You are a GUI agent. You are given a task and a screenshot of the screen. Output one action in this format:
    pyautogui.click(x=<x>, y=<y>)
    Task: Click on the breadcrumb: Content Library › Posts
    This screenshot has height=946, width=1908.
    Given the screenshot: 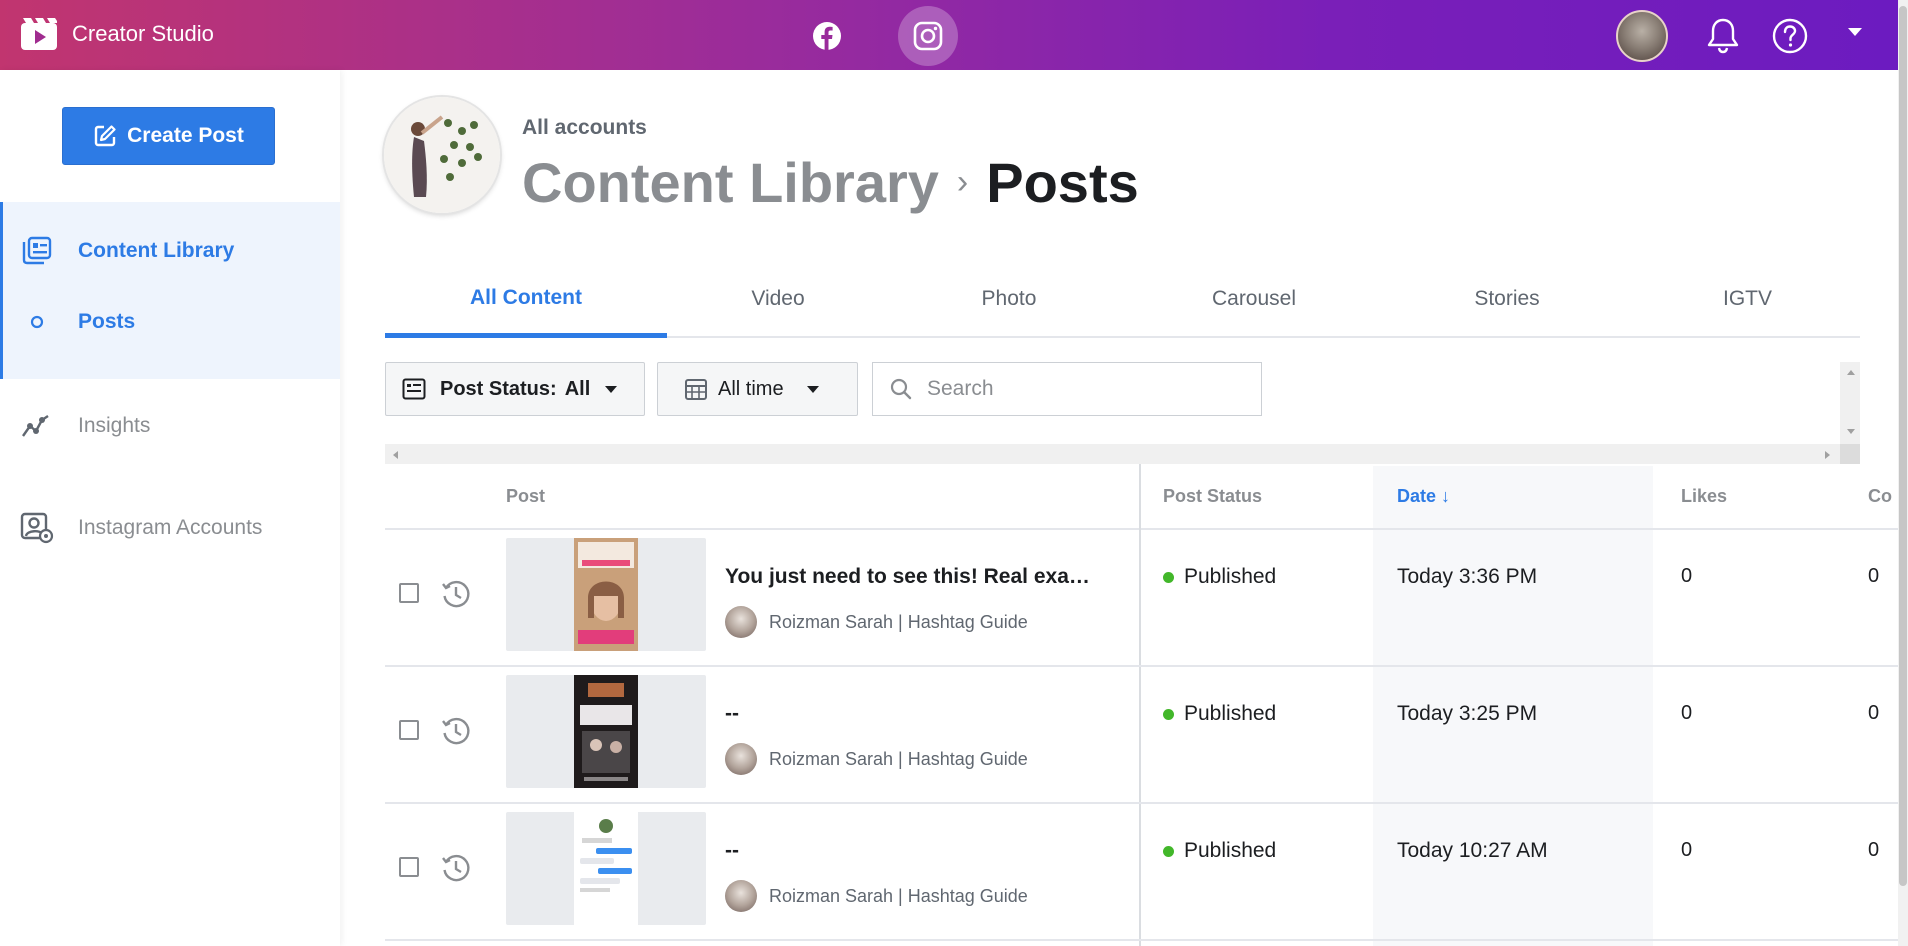 What is the action you would take?
    pyautogui.click(x=830, y=182)
    